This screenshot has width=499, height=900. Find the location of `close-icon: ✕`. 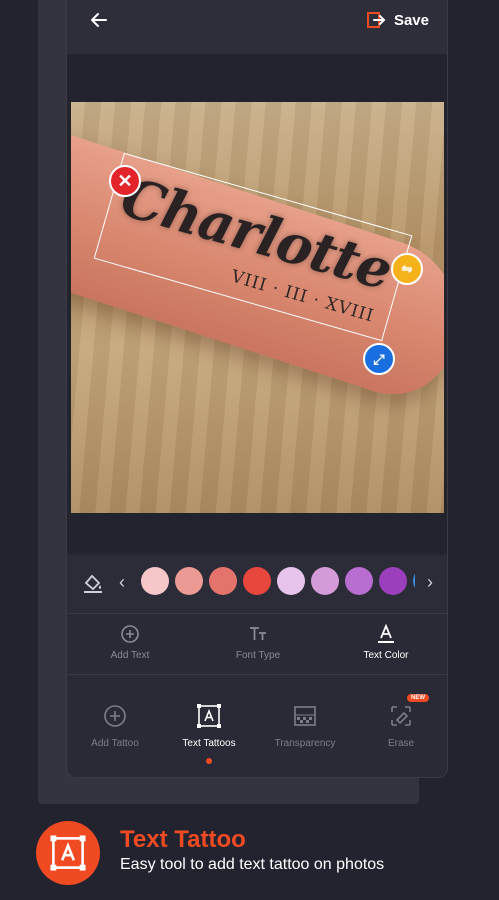

close-icon: ✕ is located at coordinates (125, 181).